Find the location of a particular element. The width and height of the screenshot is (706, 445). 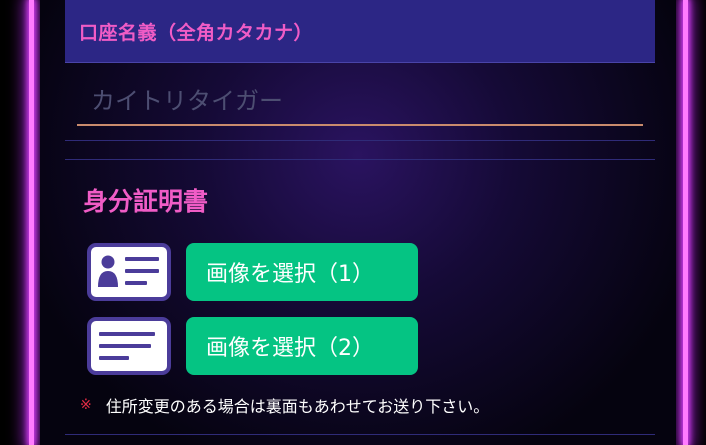

account-name-field-header: 口座名義（全角カタカナ） is located at coordinates (360, 31).